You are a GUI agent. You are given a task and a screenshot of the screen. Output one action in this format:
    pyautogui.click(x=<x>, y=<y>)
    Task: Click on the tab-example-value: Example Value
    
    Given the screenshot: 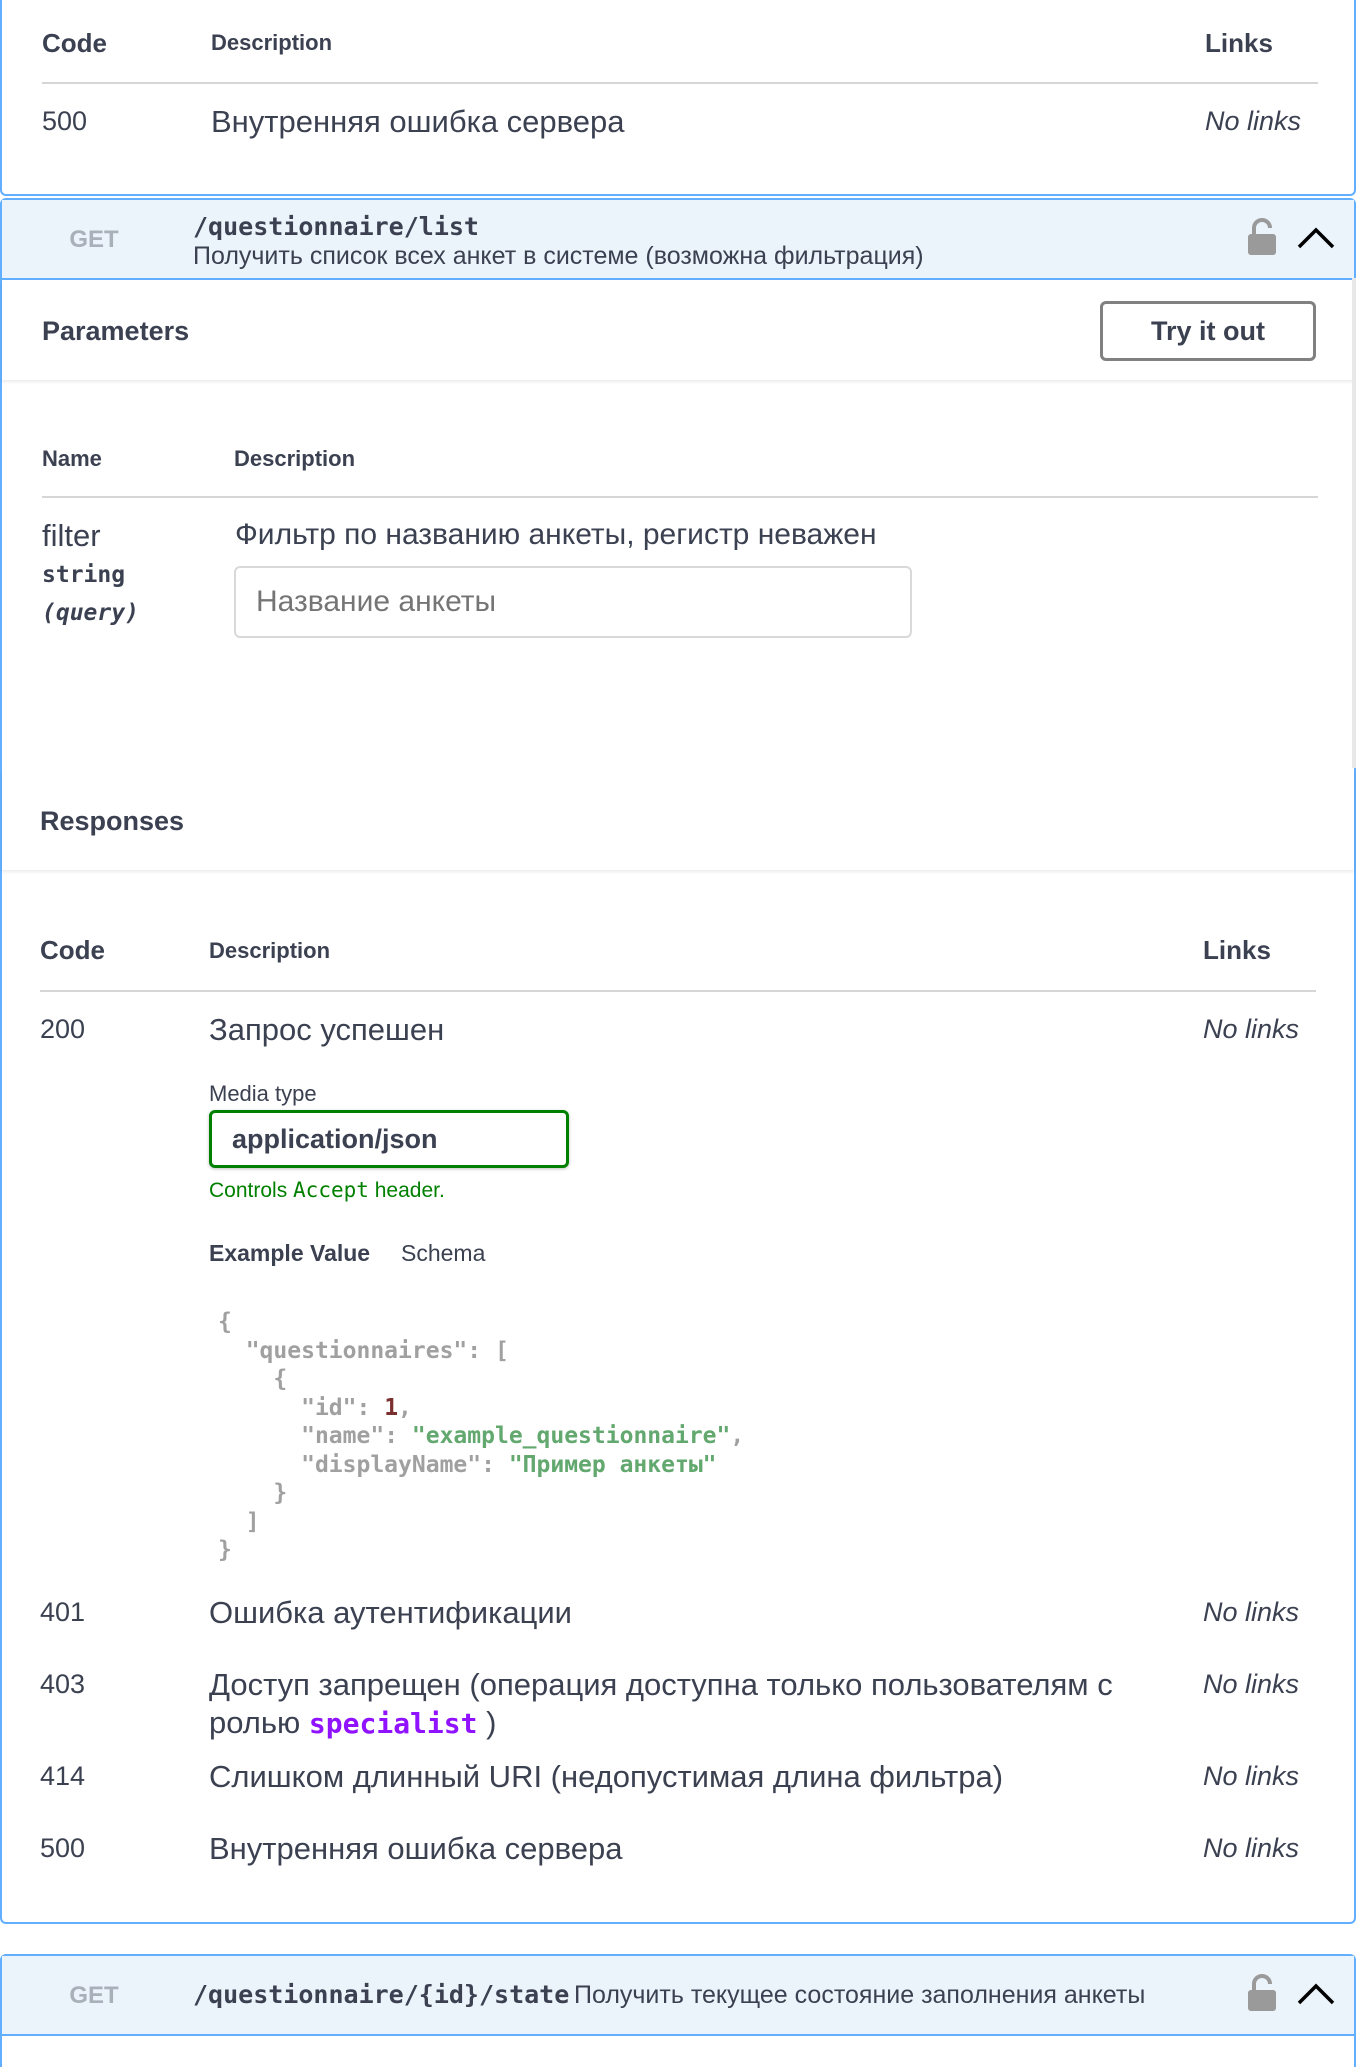 What is the action you would take?
    pyautogui.click(x=289, y=1253)
    